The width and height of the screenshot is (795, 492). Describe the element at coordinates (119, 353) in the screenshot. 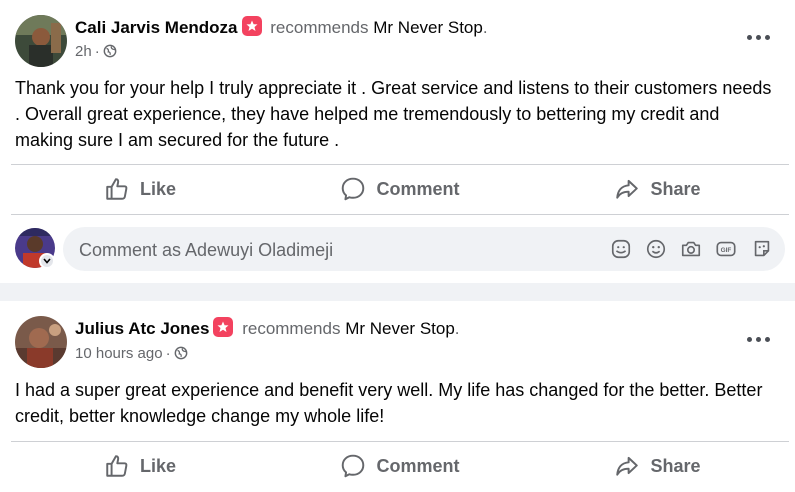

I see `post-time: 10 hours ago` at that location.